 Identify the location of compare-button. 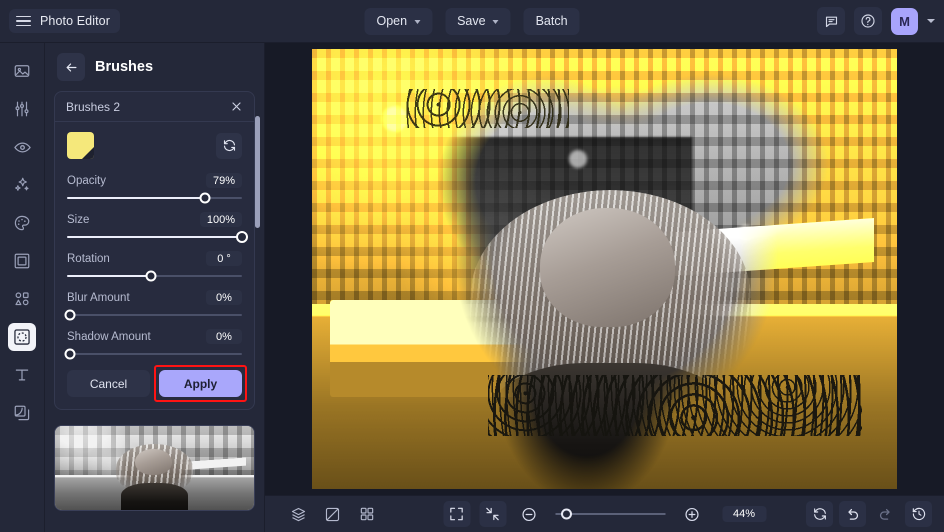
(332, 514).